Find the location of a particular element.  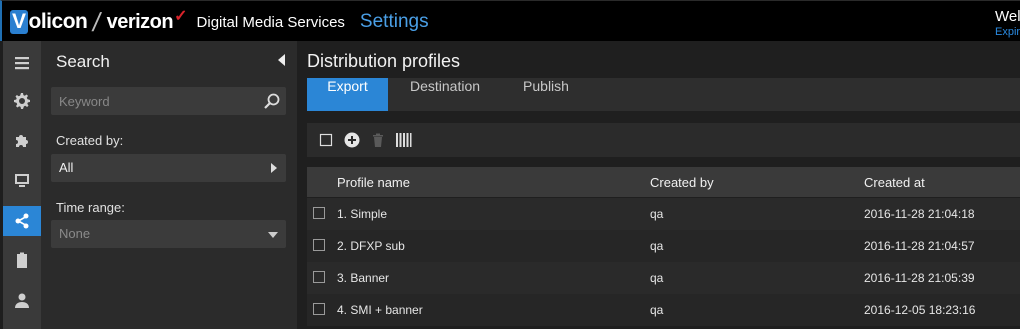

created-at-cell: 2016-12-05 18:23:16 is located at coordinates (920, 310).